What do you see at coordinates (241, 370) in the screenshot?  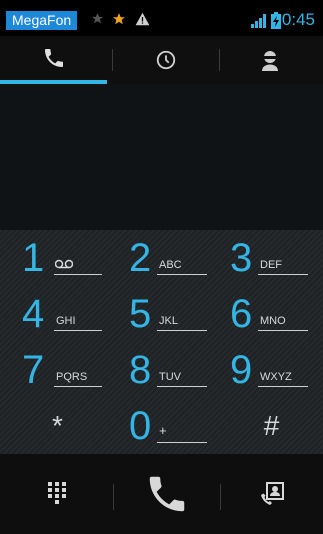 I see `key-digit: 9` at bounding box center [241, 370].